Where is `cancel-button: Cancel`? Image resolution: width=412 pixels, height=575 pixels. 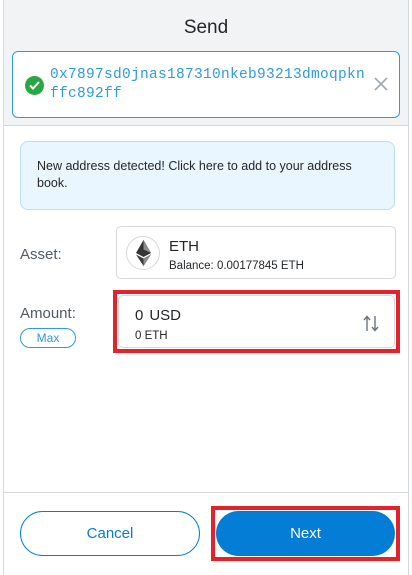
cancel-button: Cancel is located at coordinates (110, 533).